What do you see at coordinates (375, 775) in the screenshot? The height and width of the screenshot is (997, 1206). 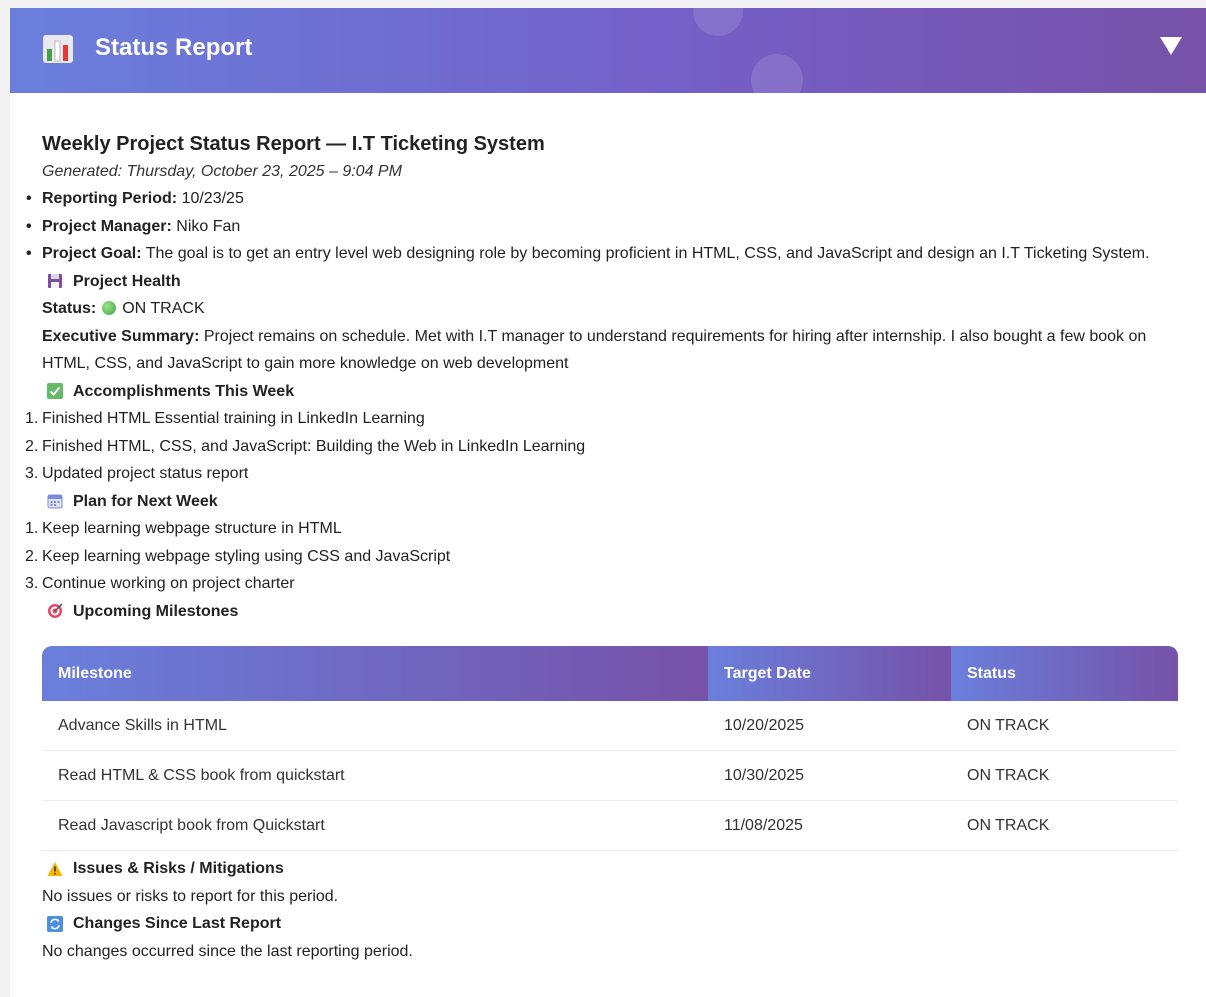 I see `milestone-cell: Read HTML & CSS book from quickstart` at bounding box center [375, 775].